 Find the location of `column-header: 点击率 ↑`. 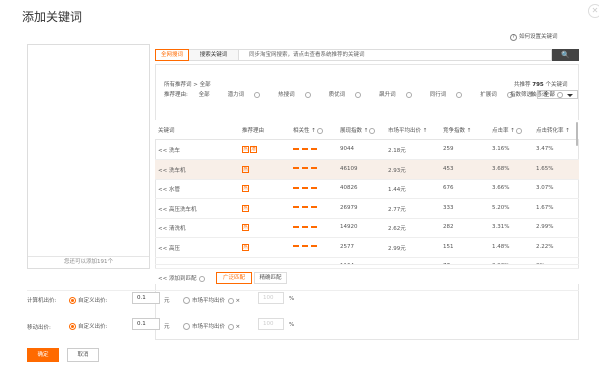

column-header: 点击率 ↑ is located at coordinates (507, 130).